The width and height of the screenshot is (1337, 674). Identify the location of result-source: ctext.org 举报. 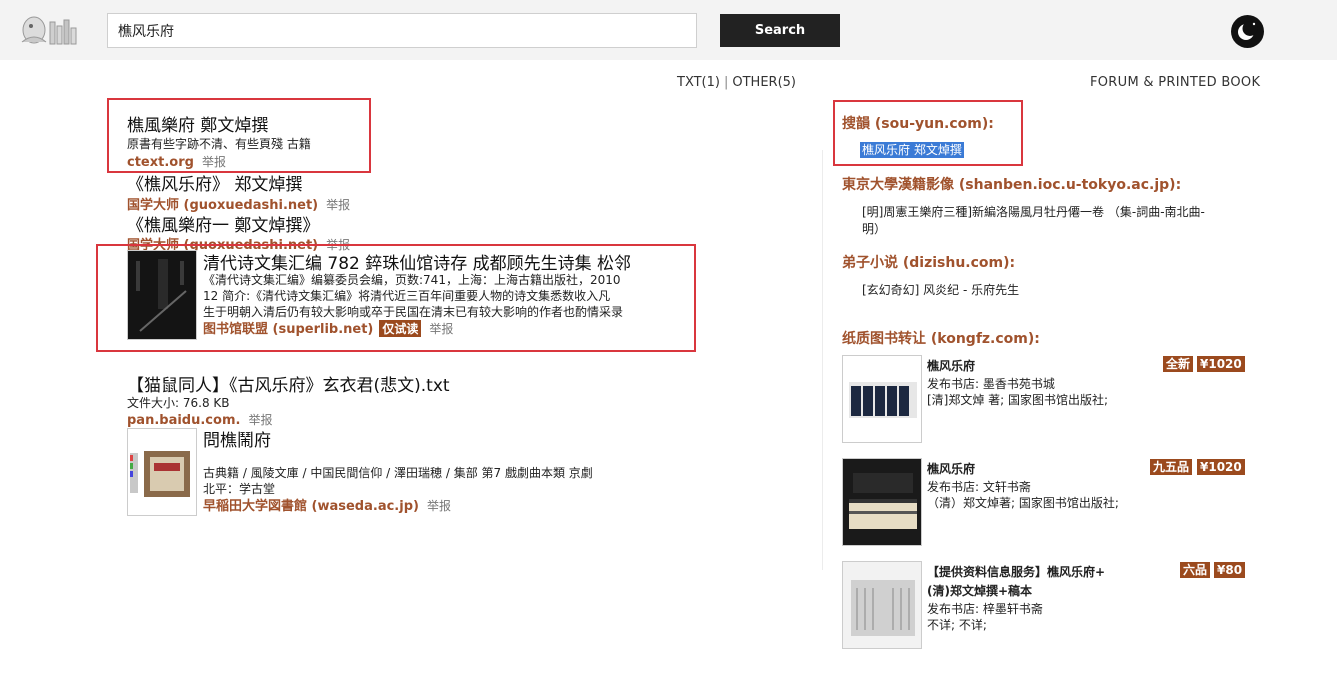
(176, 161).